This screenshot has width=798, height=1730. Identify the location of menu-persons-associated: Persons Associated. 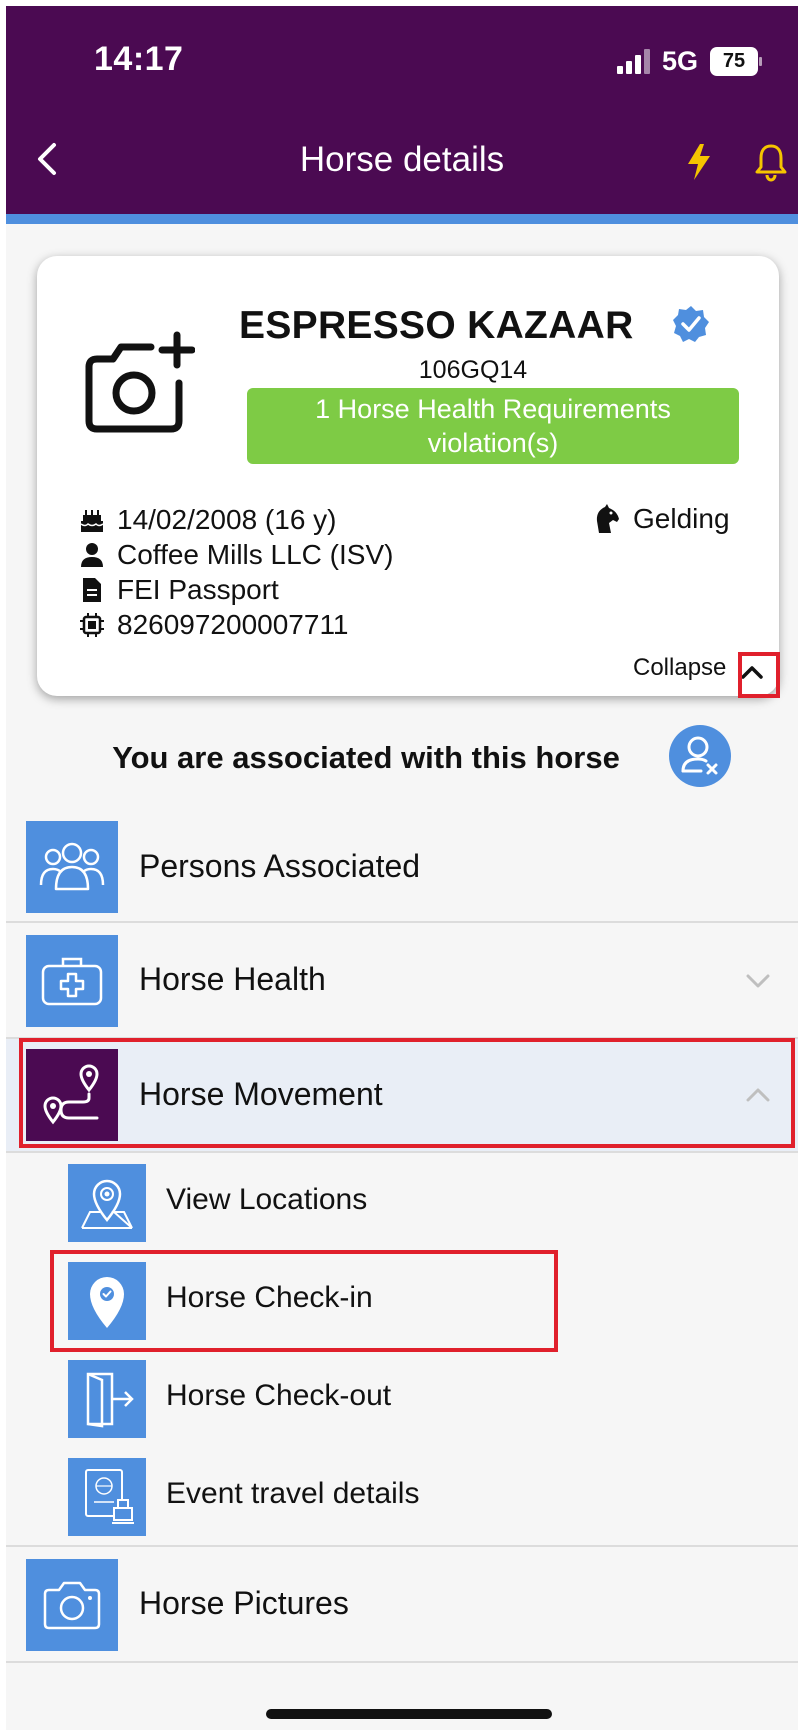
(402, 867).